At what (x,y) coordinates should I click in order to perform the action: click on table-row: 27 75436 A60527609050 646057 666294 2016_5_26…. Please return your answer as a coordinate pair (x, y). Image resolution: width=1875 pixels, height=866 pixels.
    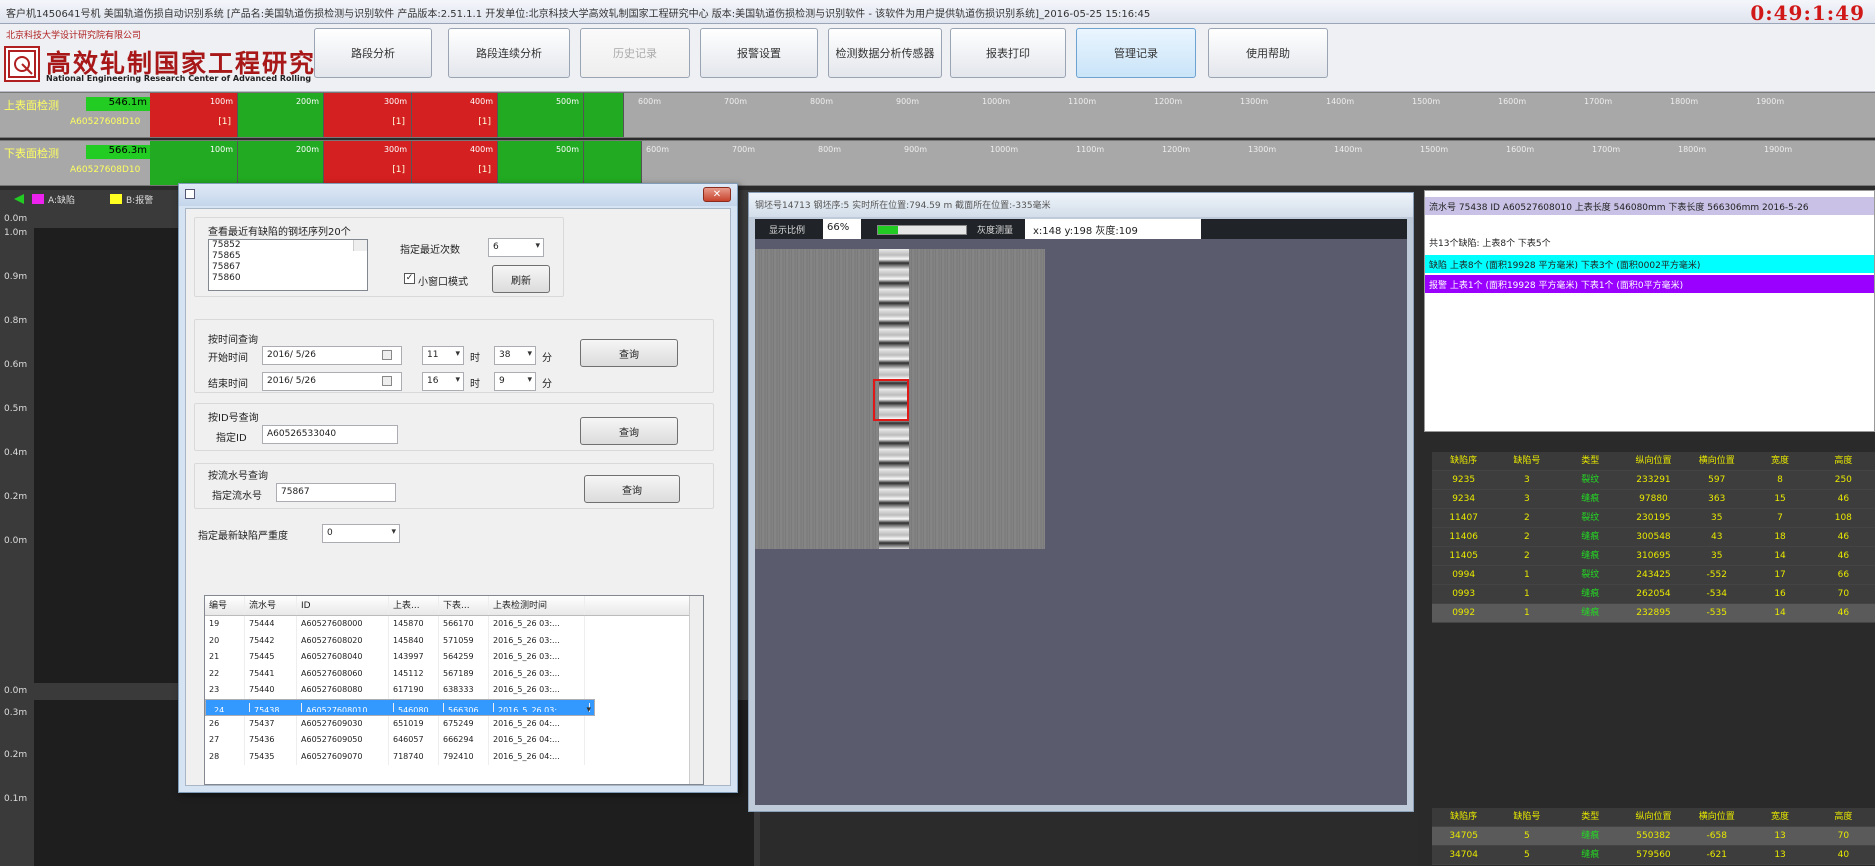
    Looking at the image, I should click on (454, 740).